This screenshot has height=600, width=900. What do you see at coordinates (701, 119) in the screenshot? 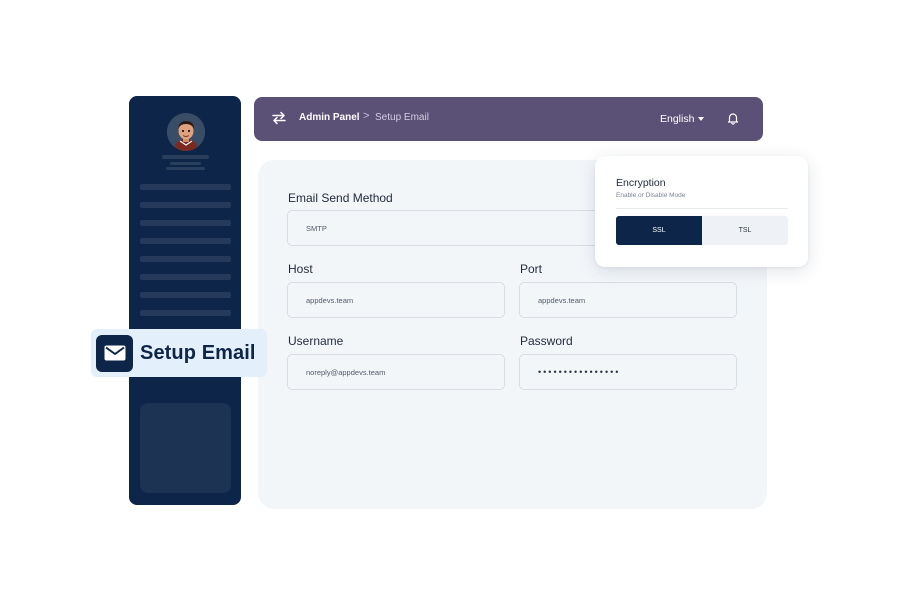
I see `chevron-down-icon` at bounding box center [701, 119].